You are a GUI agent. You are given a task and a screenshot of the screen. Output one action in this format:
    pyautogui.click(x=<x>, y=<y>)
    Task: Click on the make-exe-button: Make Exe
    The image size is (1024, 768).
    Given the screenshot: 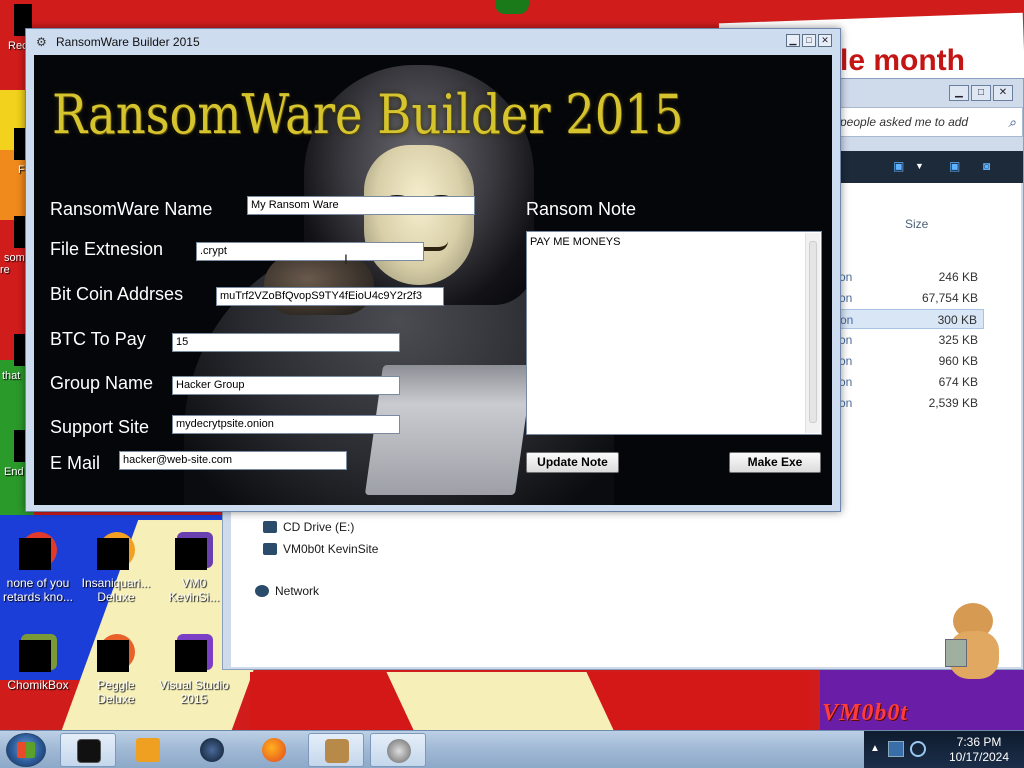 What is the action you would take?
    pyautogui.click(x=775, y=462)
    